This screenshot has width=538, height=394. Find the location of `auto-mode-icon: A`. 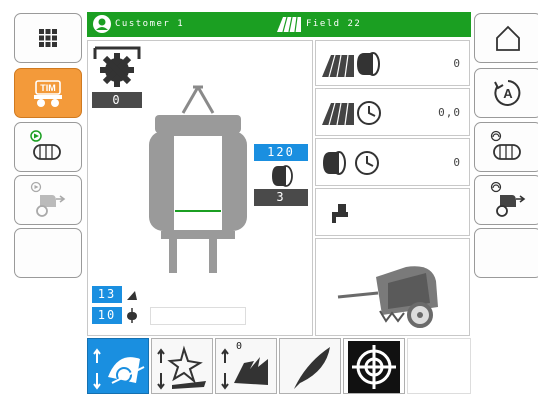

auto-mode-icon: A is located at coordinates (507, 93).